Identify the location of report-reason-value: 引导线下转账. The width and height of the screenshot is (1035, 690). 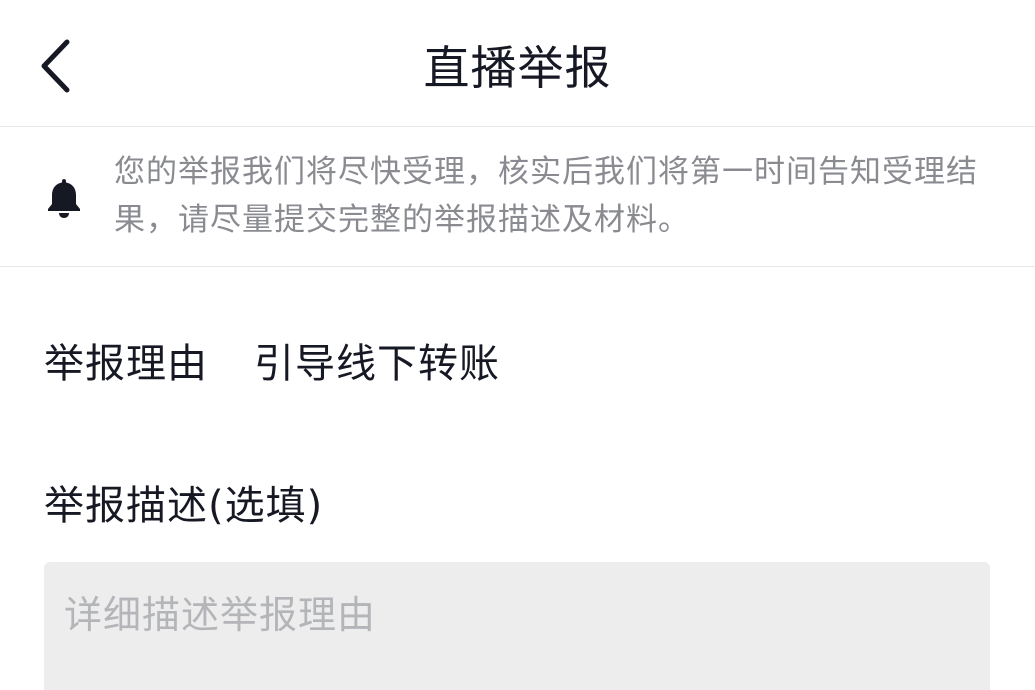
(377, 360).